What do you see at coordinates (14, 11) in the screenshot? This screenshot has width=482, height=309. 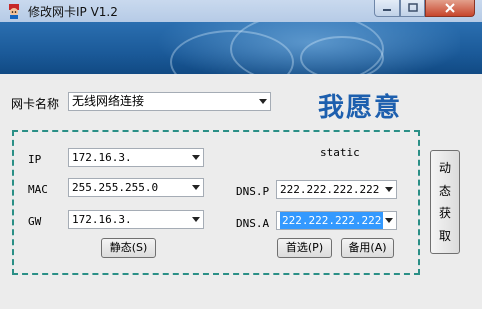 I see `app-icon` at bounding box center [14, 11].